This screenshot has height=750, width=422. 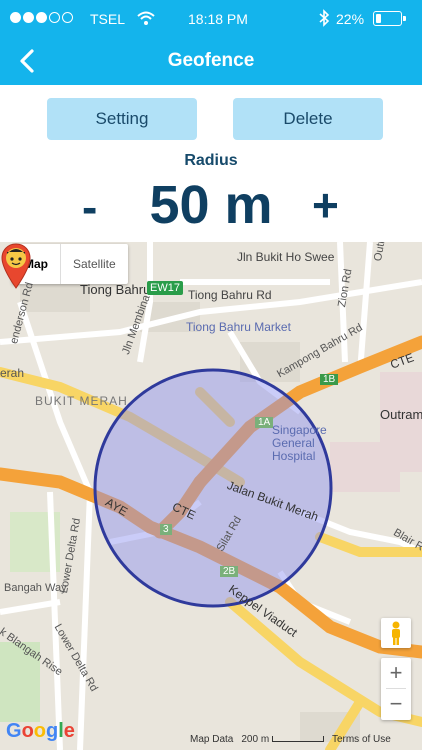 I want to click on map-poi-label: Singapore General Hospital, so click(x=299, y=443).